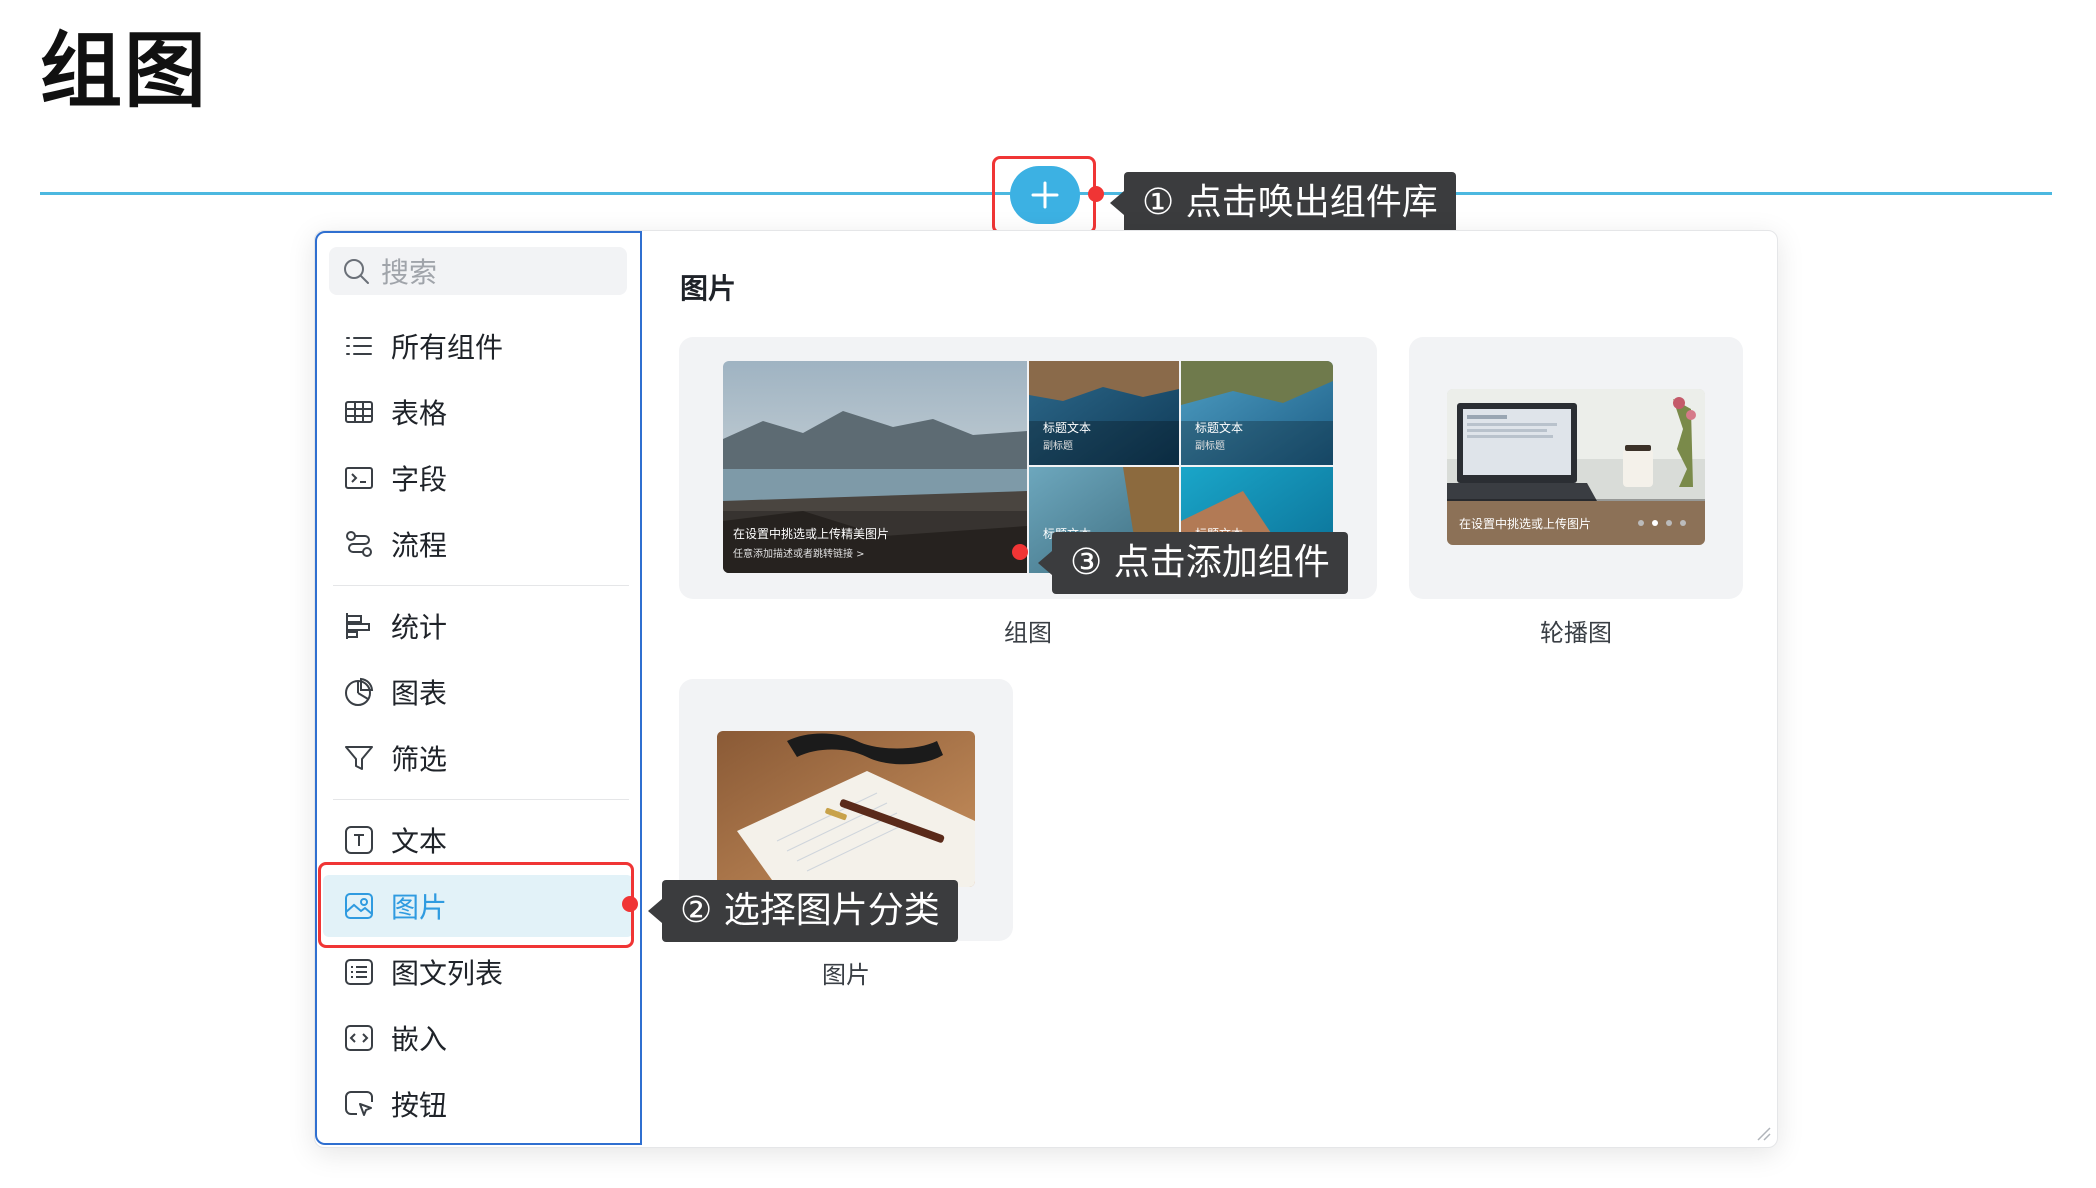 Image resolution: width=2096 pixels, height=1188 pixels. I want to click on category-label: 所有组件, so click(447, 347).